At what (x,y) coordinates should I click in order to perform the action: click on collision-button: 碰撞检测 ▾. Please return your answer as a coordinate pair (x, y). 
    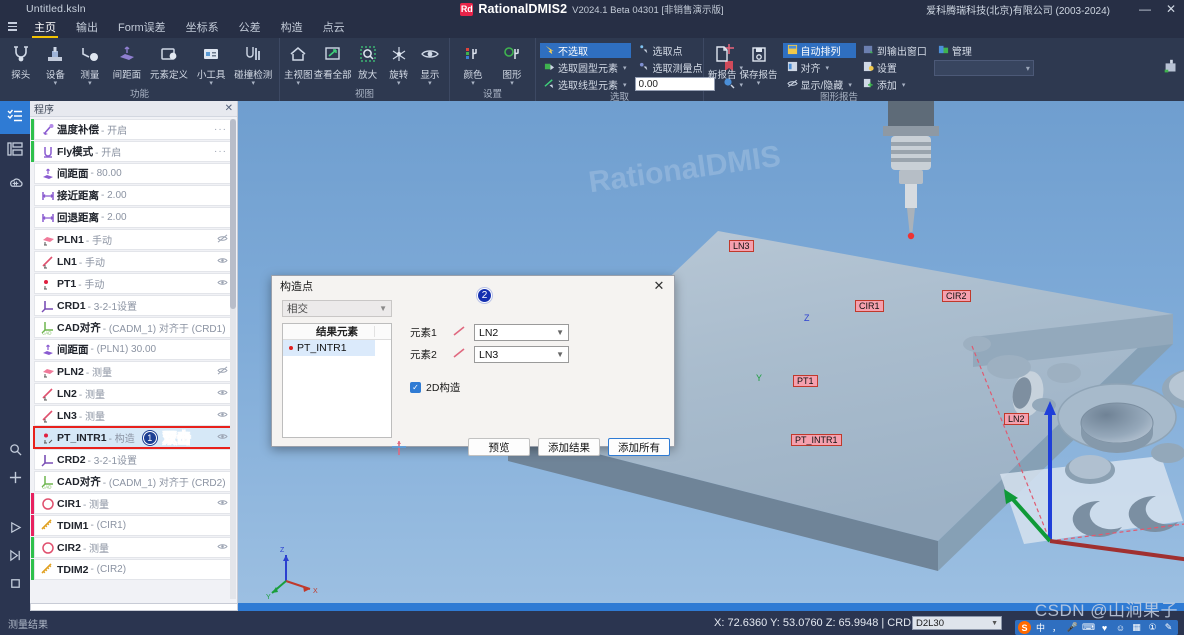
    Looking at the image, I should click on (253, 64).